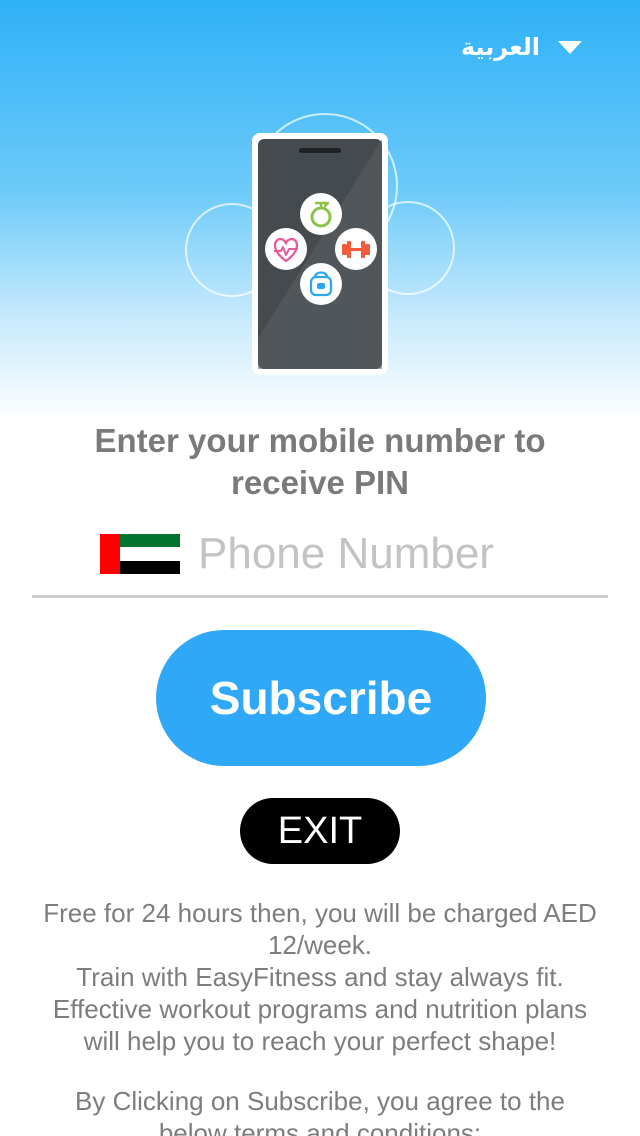 The image size is (640, 1136). Describe the element at coordinates (321, 284) in the screenshot. I see `kettlebell-icon` at that location.